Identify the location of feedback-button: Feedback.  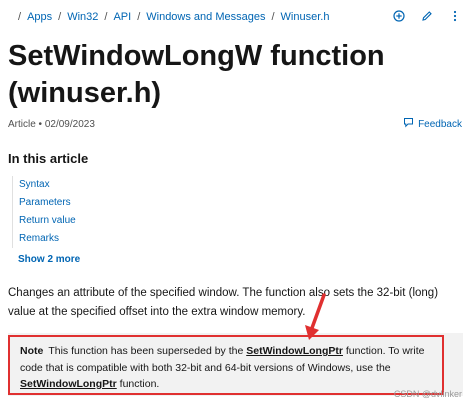
(432, 124).